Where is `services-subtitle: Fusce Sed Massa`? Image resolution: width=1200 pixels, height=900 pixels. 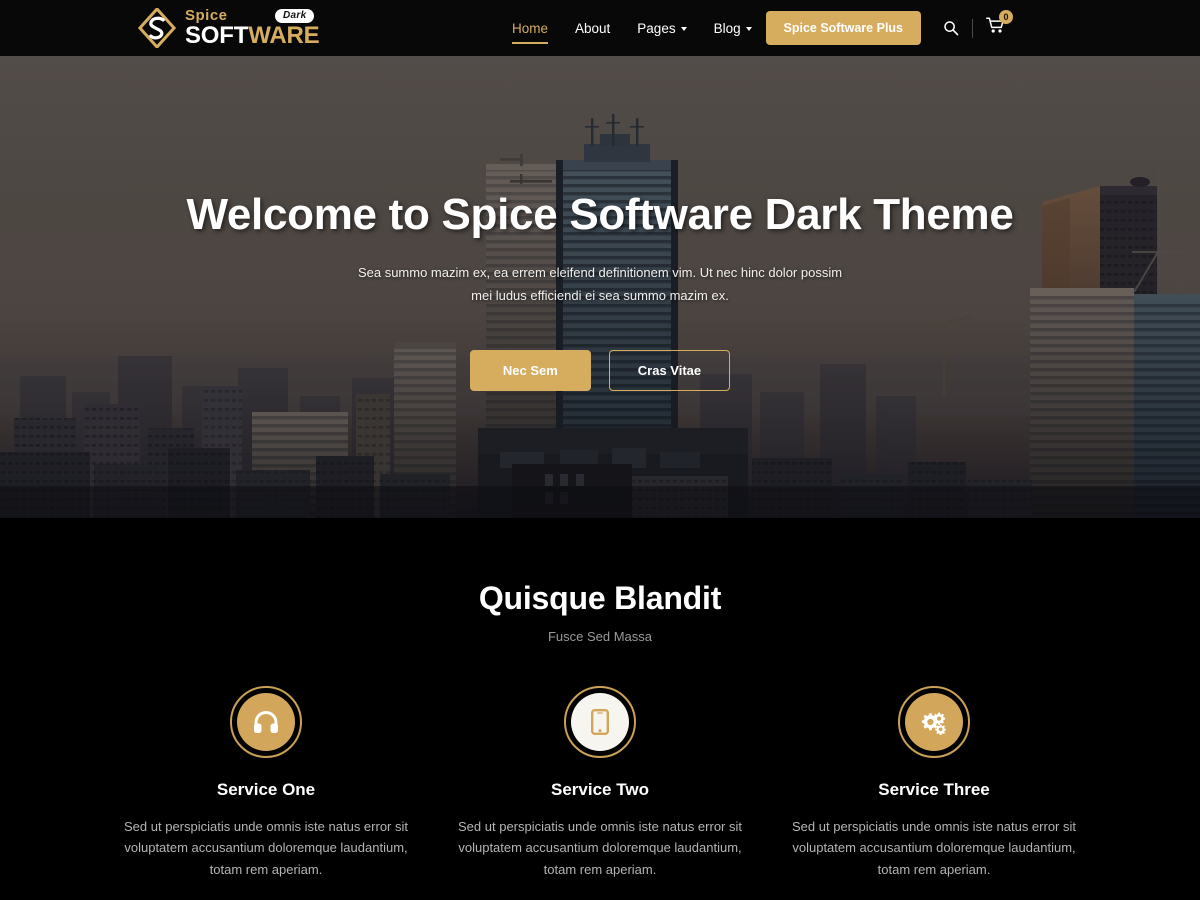 services-subtitle: Fusce Sed Massa is located at coordinates (600, 636).